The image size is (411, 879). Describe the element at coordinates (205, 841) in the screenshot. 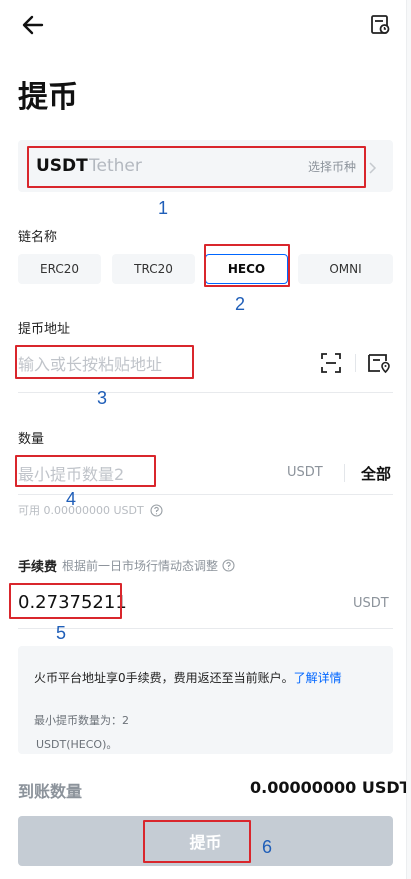

I see `withdraw-button: 提币` at that location.